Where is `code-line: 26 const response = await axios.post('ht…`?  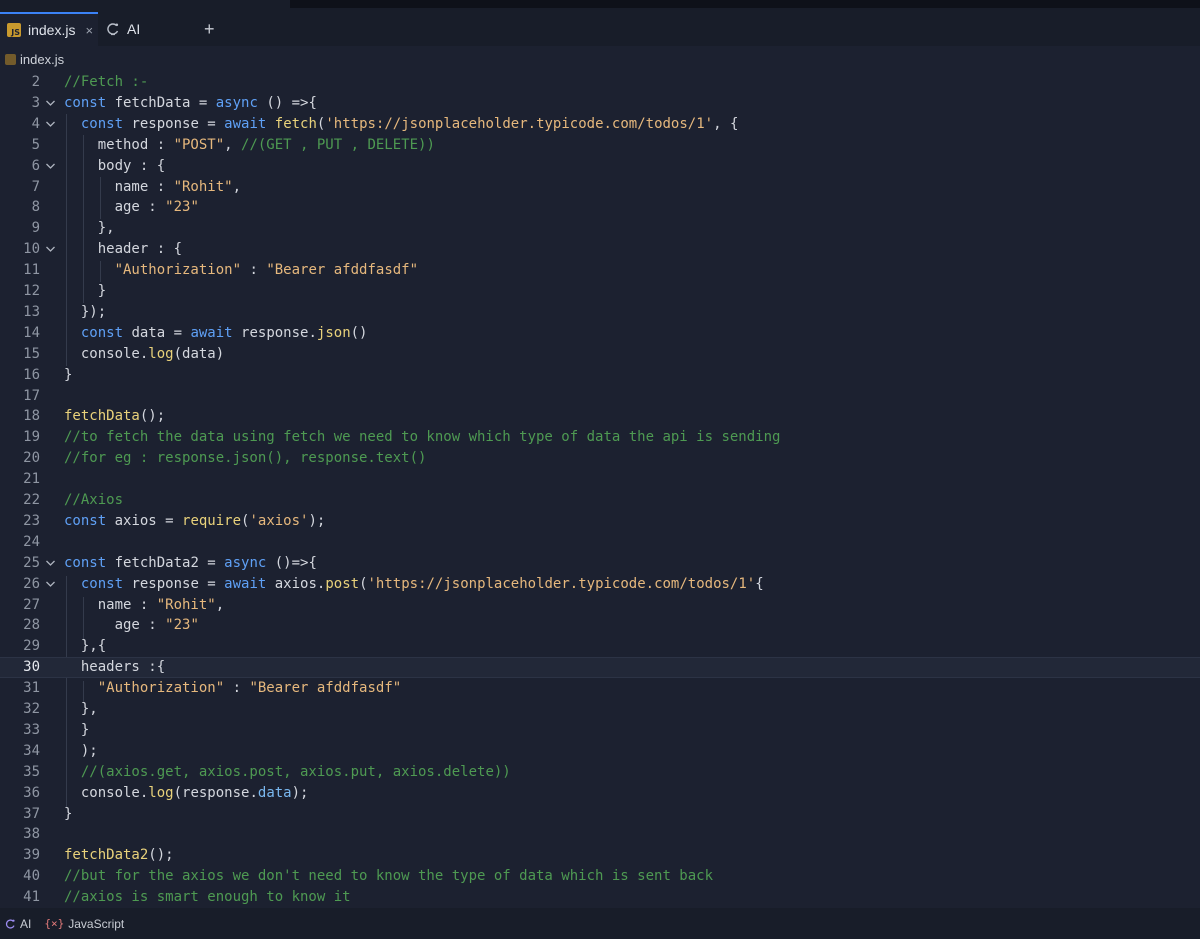
code-line: 26 const response = await axios.post('ht… is located at coordinates (600, 584).